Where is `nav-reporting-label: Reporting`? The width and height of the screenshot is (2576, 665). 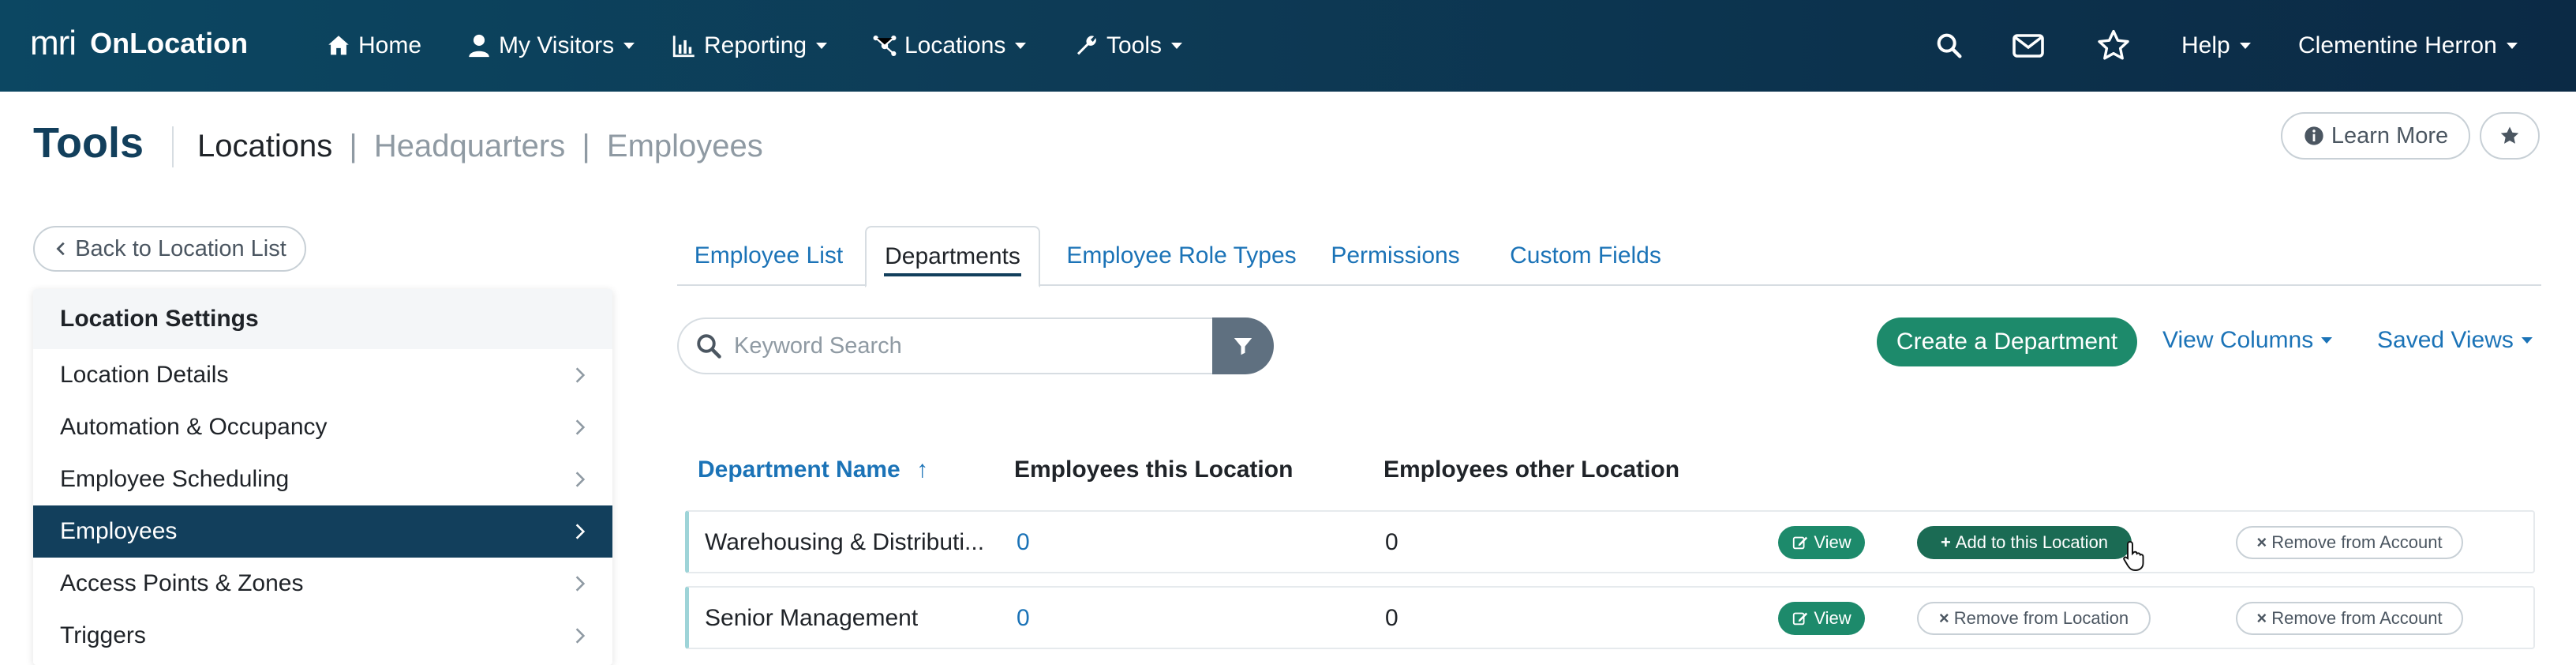
nav-reporting-label: Reporting is located at coordinates (755, 45).